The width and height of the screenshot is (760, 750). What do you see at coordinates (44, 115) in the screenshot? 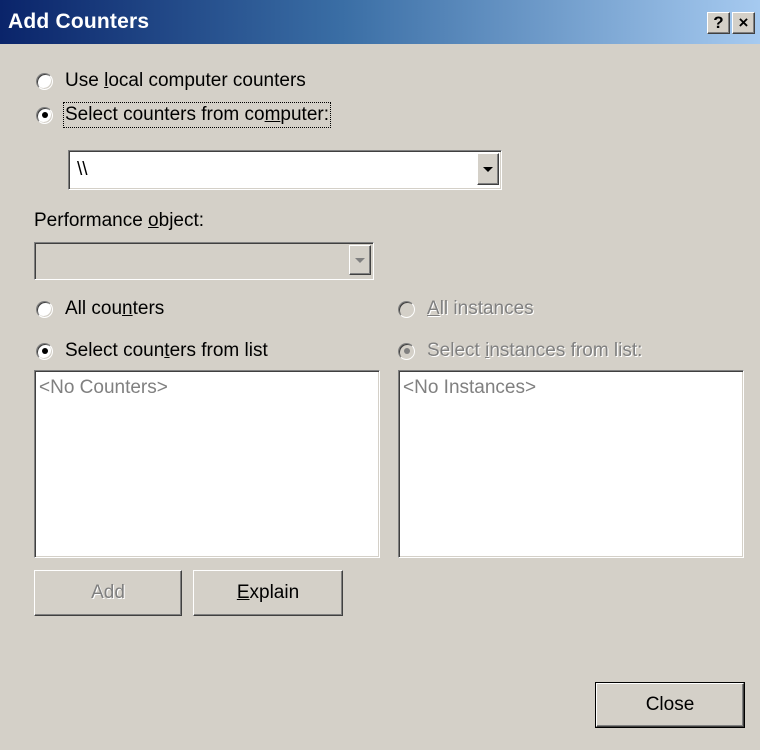
I see `select-from-computer-radio` at bounding box center [44, 115].